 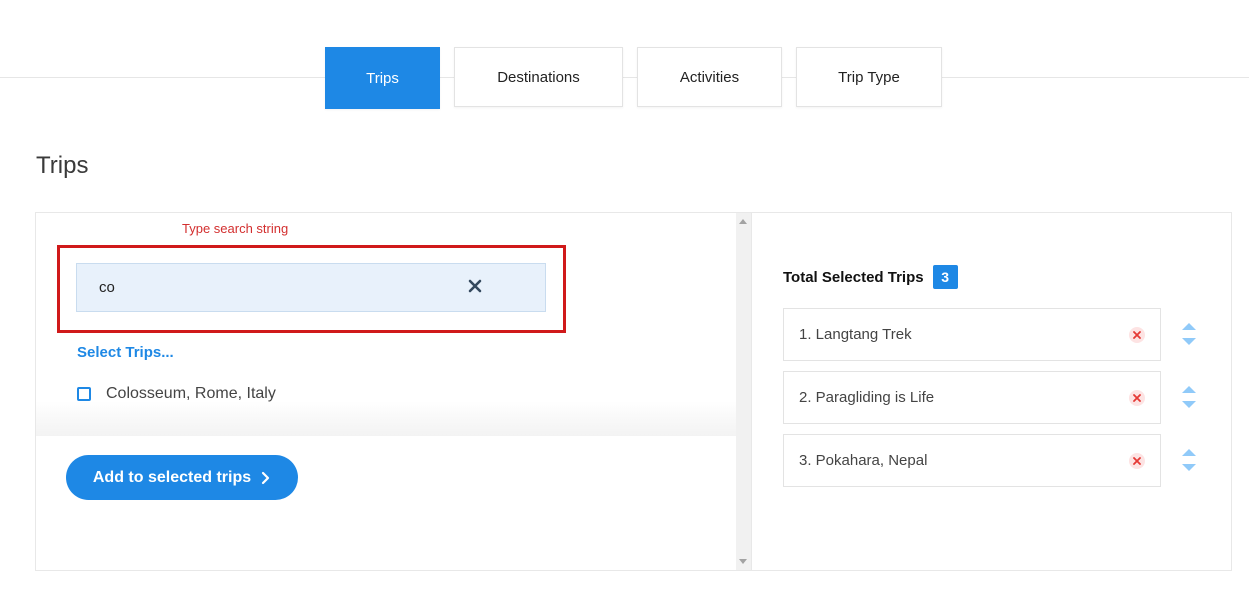 I want to click on selected-trips-header: Total Selected Trips 3, so click(x=870, y=277).